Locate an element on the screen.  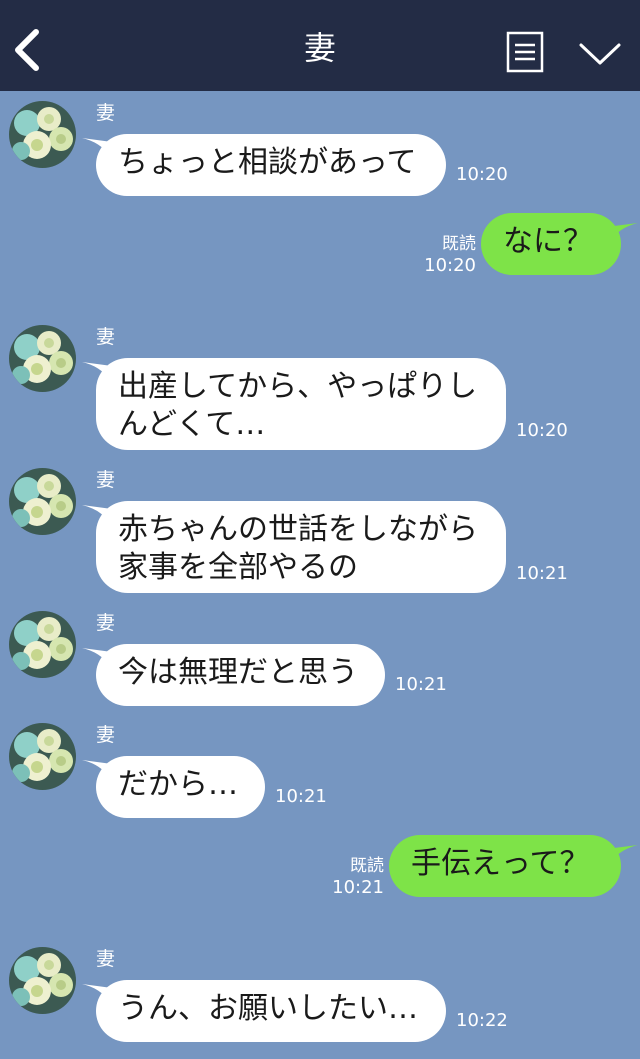
chat-header: 妻 is located at coordinates (320, 45).